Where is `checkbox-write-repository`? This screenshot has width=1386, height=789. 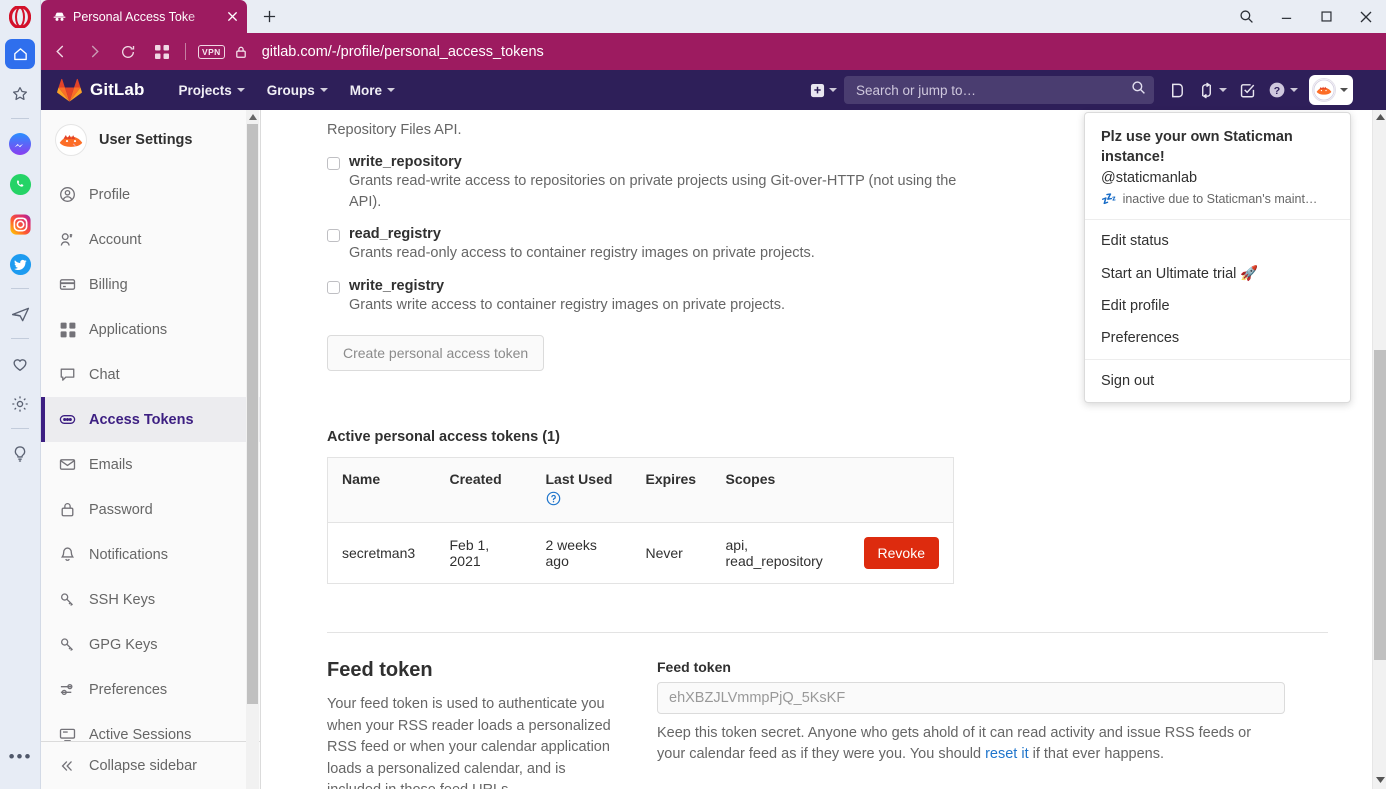
checkbox-write-repository is located at coordinates (333, 163).